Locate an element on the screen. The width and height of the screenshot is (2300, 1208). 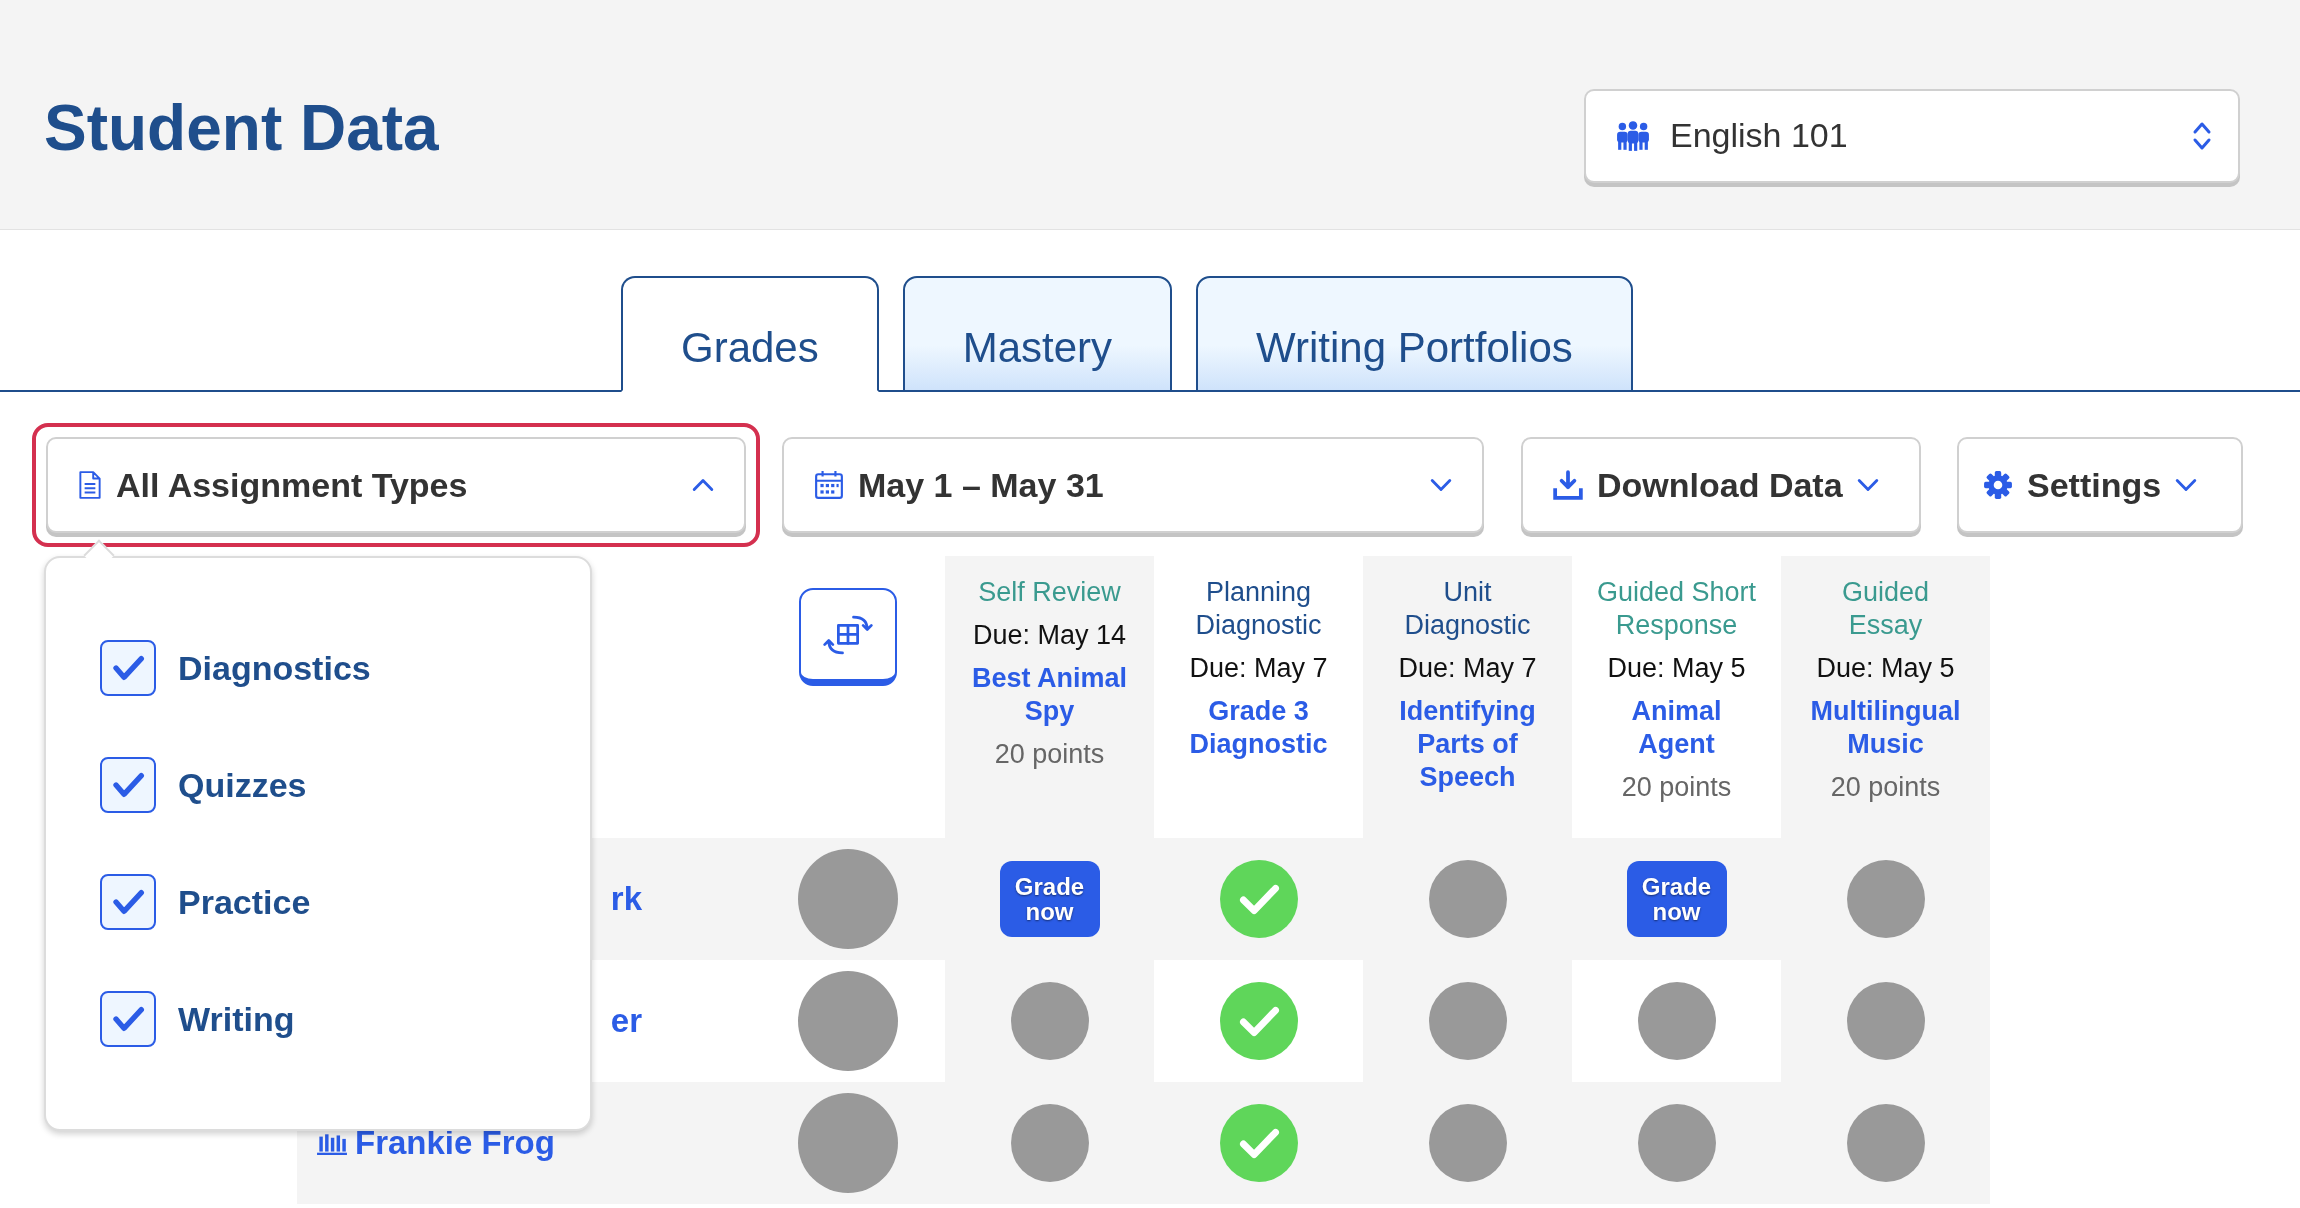
document-icon is located at coordinates (90, 485).